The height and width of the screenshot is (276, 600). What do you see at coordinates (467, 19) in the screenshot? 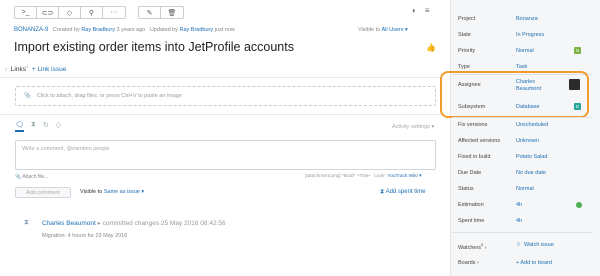
I see `field-project-name: Project` at bounding box center [467, 19].